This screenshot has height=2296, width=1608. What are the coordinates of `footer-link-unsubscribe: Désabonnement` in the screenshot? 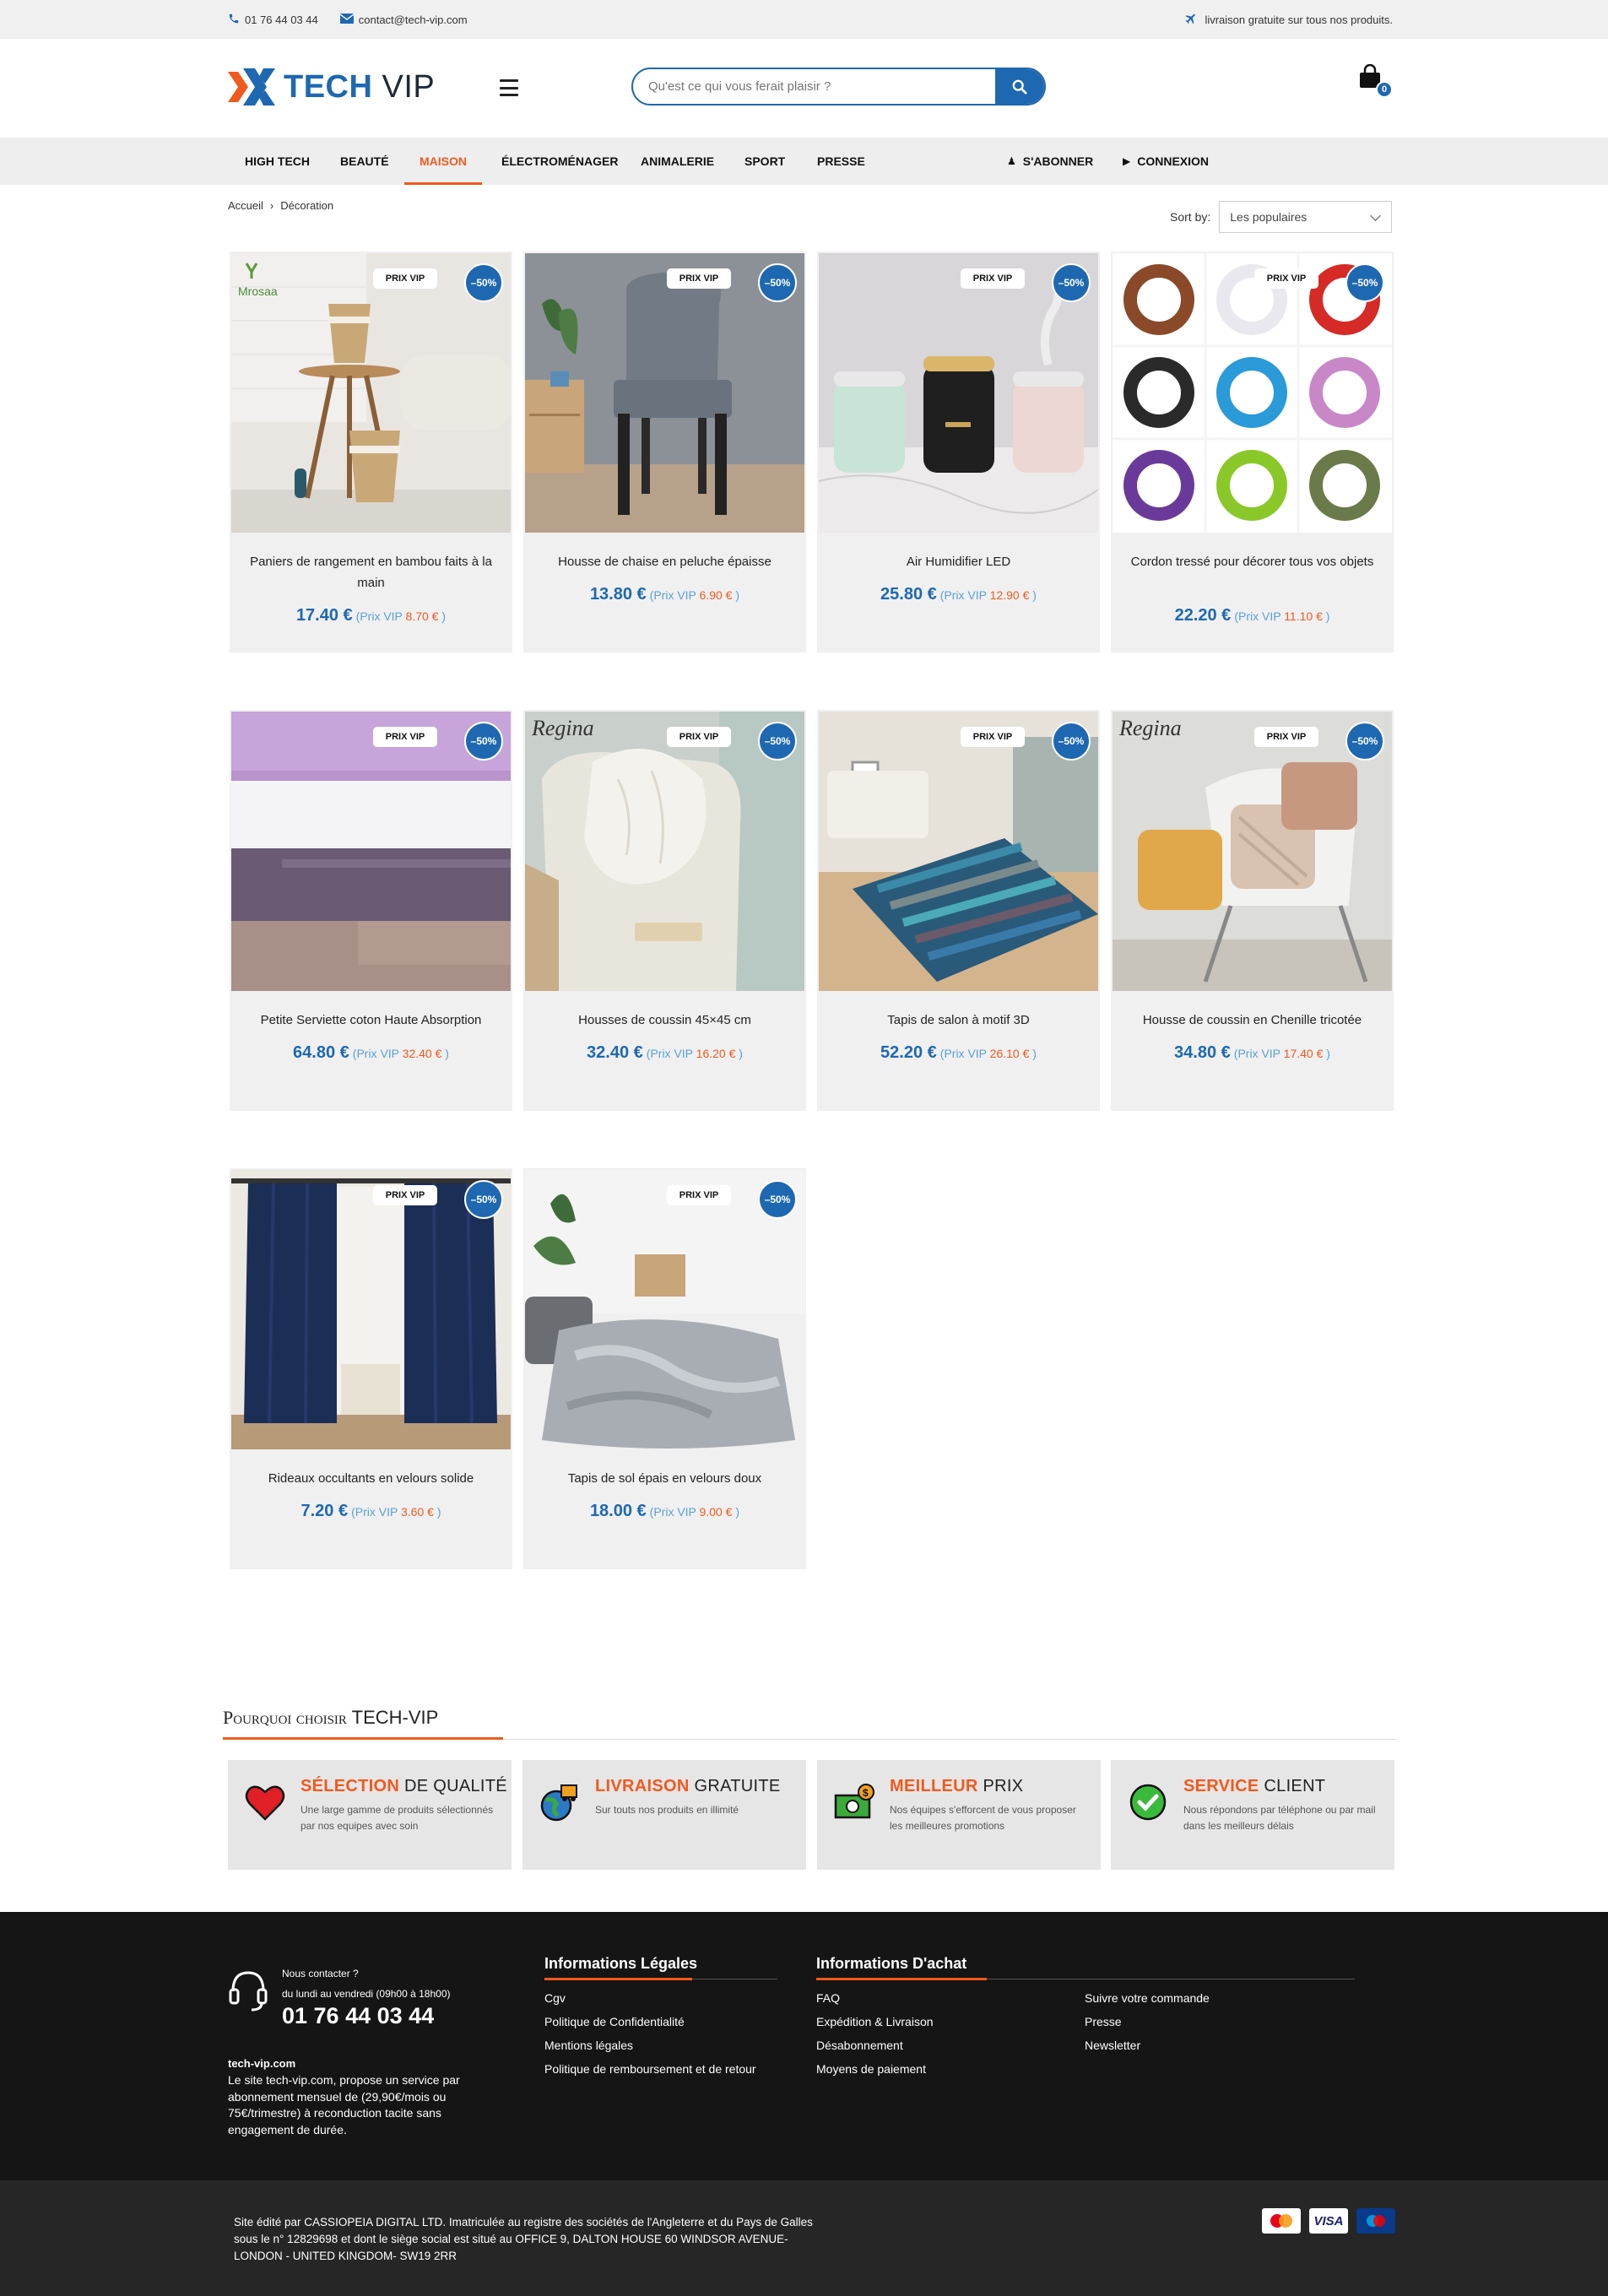 It's located at (859, 2045).